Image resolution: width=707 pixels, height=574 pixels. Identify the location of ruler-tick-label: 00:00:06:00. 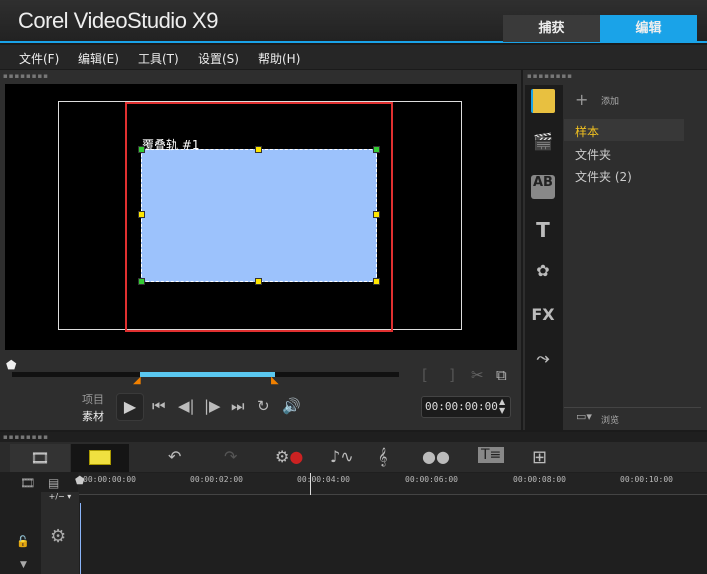
(431, 479).